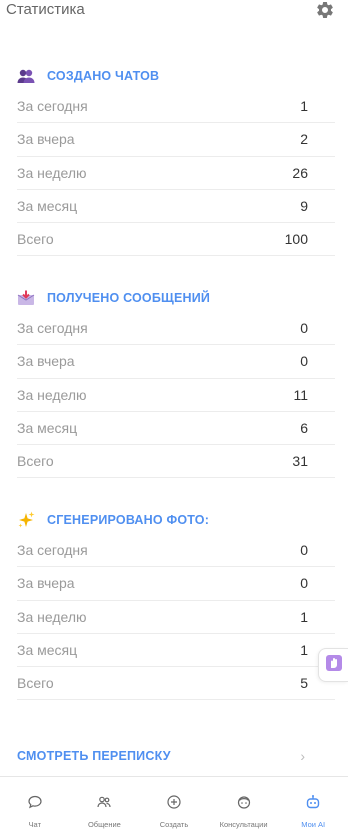  I want to click on stat-row-total: Всего 31, so click(176, 462).